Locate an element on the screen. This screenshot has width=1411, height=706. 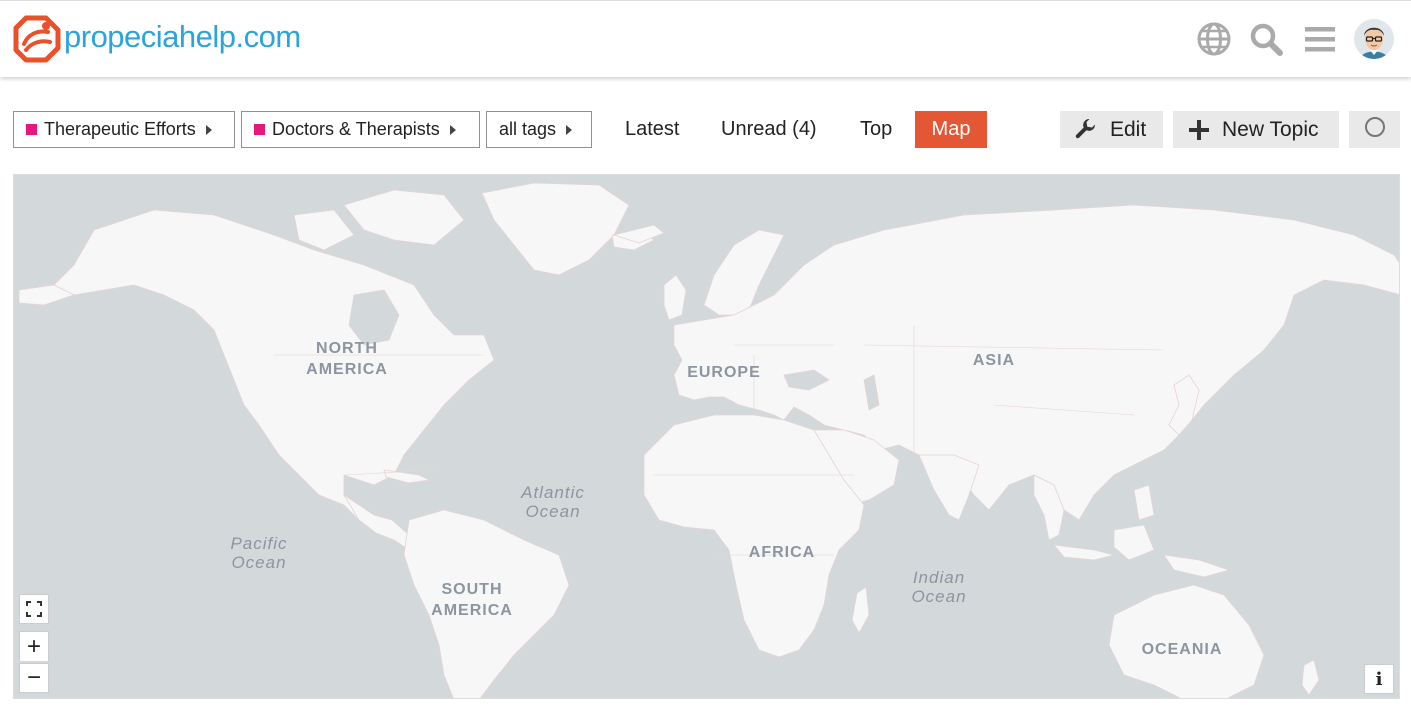
tab-latest: Latest is located at coordinates (652, 129).